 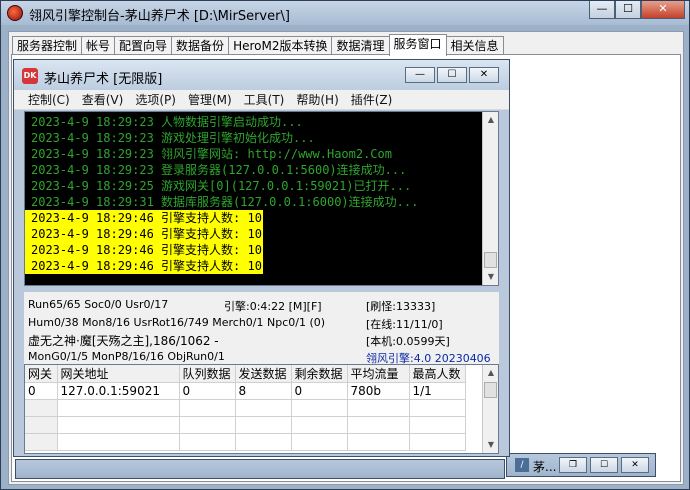 What do you see at coordinates (103, 99) in the screenshot?
I see `menu-view: 查看(V)` at bounding box center [103, 99].